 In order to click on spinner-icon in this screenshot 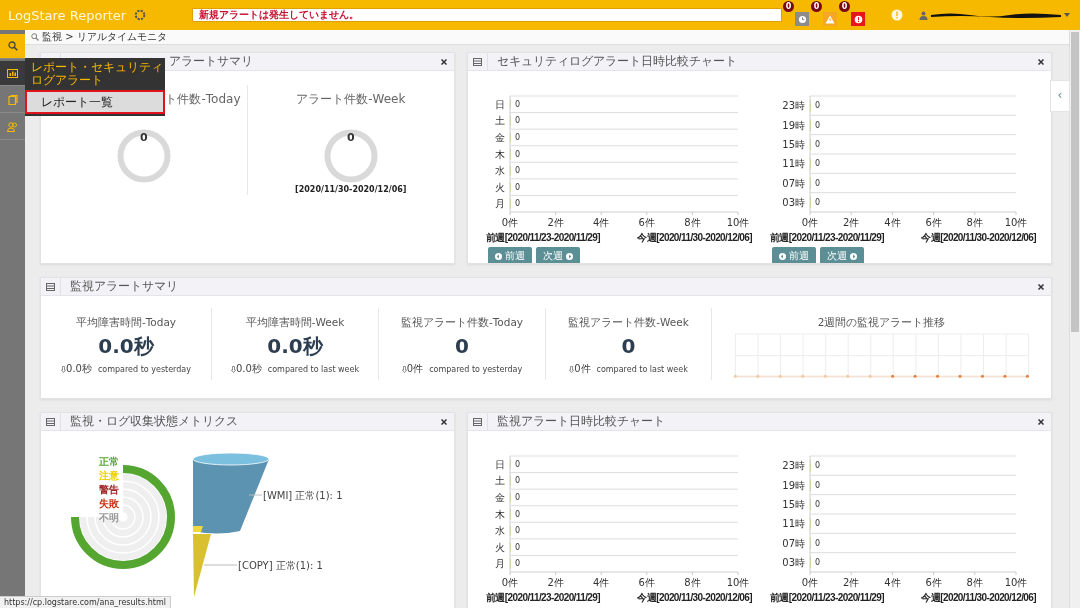, I will do `click(140, 15)`.